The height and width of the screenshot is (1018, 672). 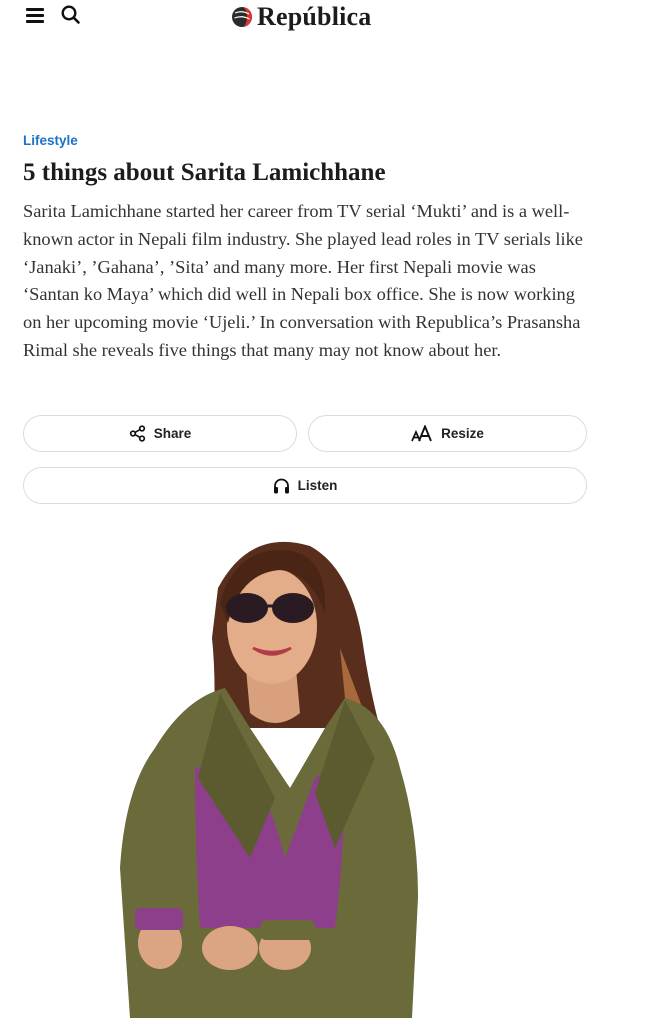 What do you see at coordinates (35, 16) in the screenshot?
I see `hamburger-icon` at bounding box center [35, 16].